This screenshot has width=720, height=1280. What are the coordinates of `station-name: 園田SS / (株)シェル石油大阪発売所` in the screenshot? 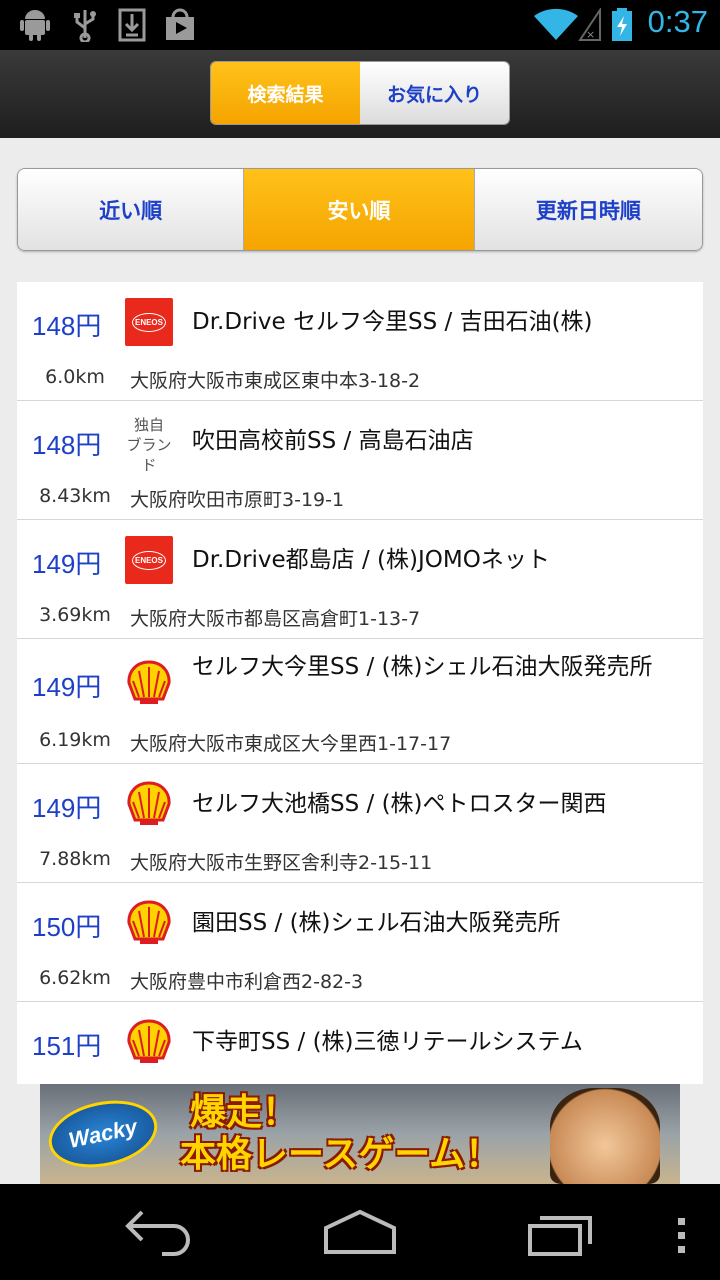 It's located at (376, 923).